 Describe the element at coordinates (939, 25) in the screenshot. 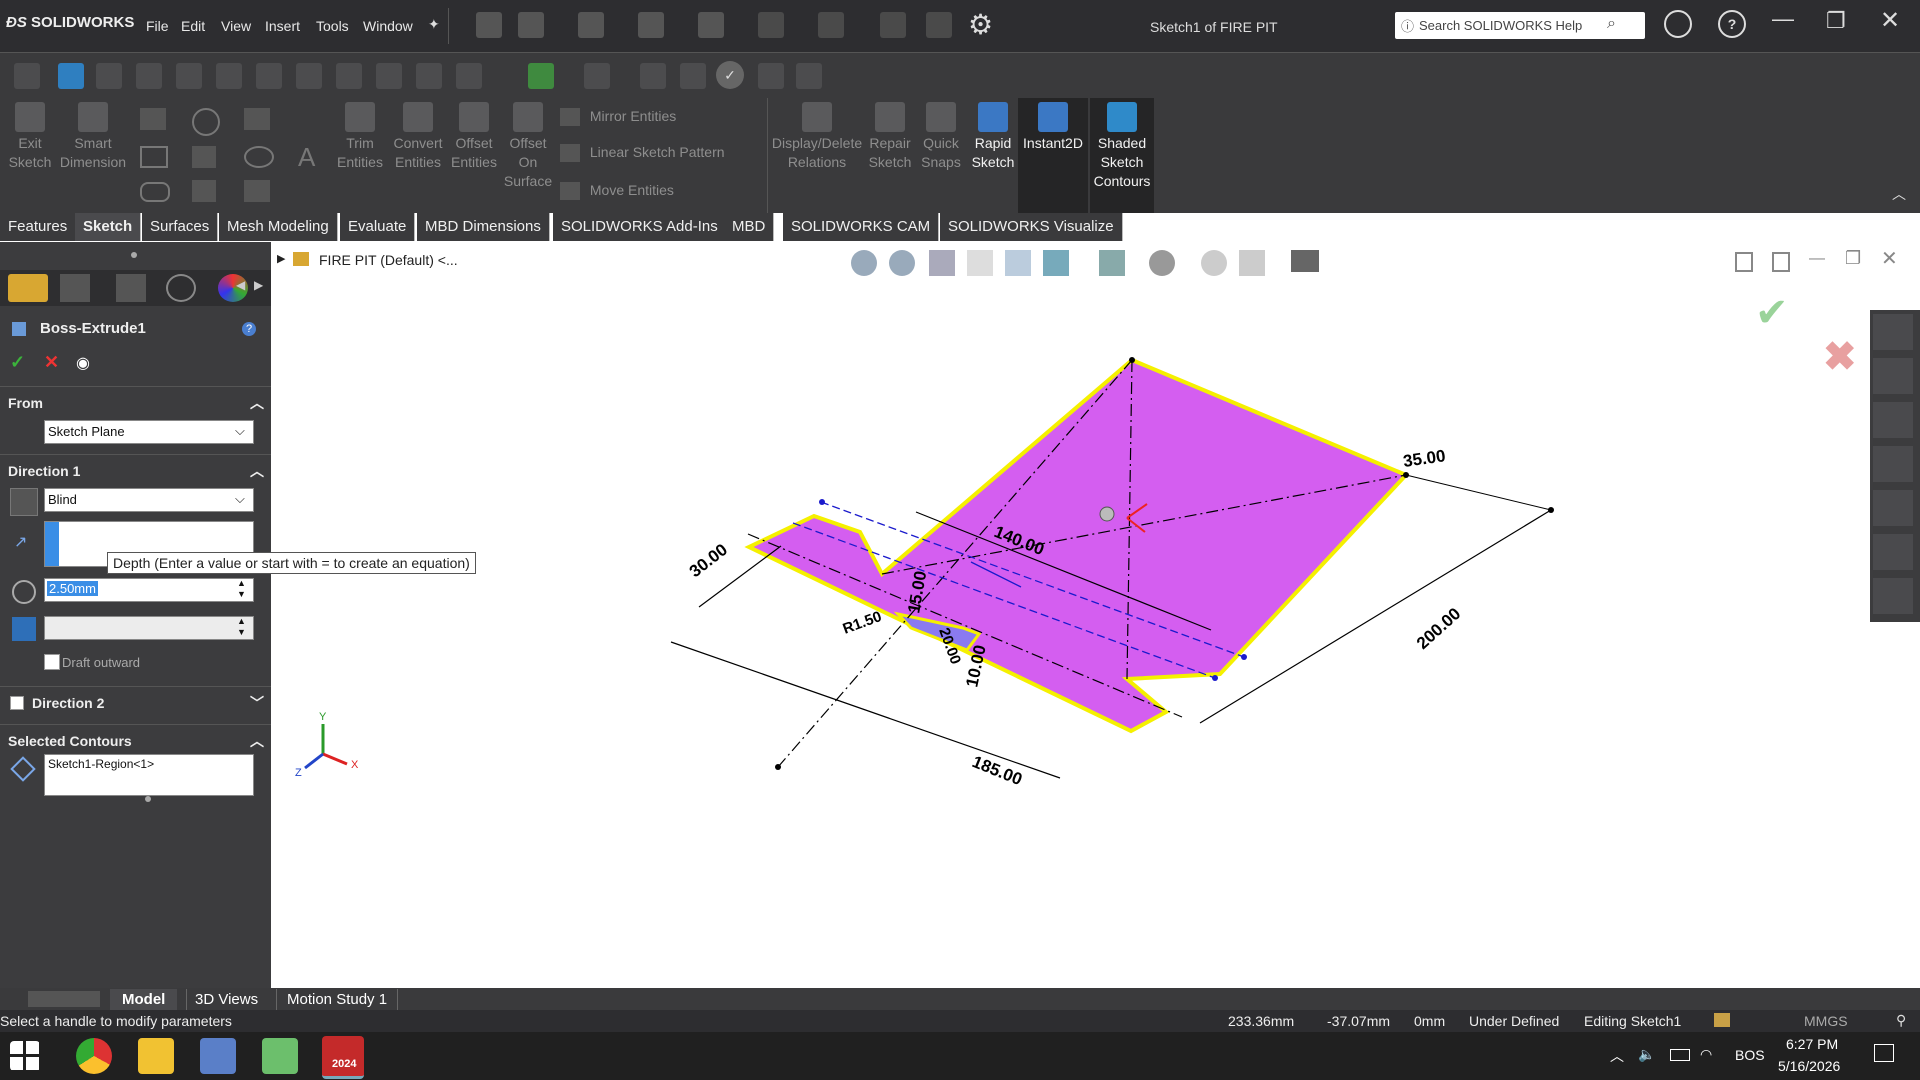

I see `file-properties-icon` at that location.